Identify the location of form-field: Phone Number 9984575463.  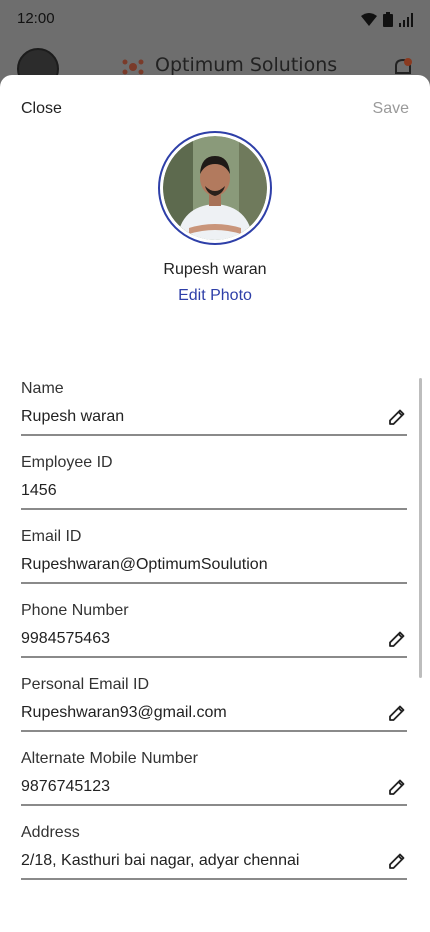
(214, 637).